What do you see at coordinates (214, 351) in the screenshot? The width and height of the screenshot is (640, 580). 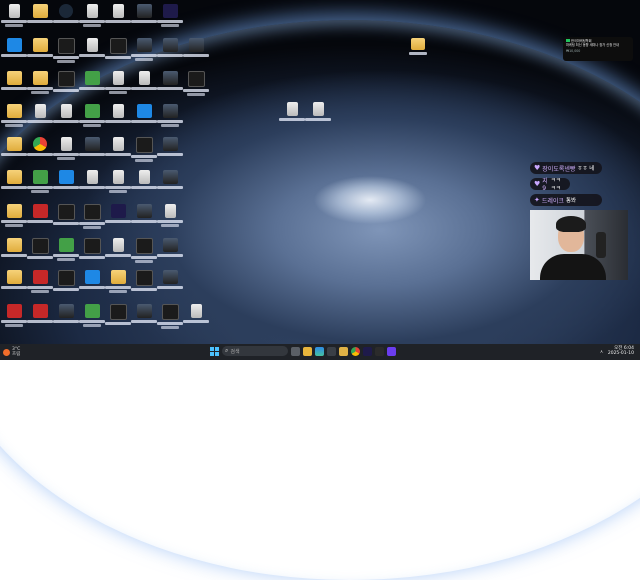 I see `start-button` at bounding box center [214, 351].